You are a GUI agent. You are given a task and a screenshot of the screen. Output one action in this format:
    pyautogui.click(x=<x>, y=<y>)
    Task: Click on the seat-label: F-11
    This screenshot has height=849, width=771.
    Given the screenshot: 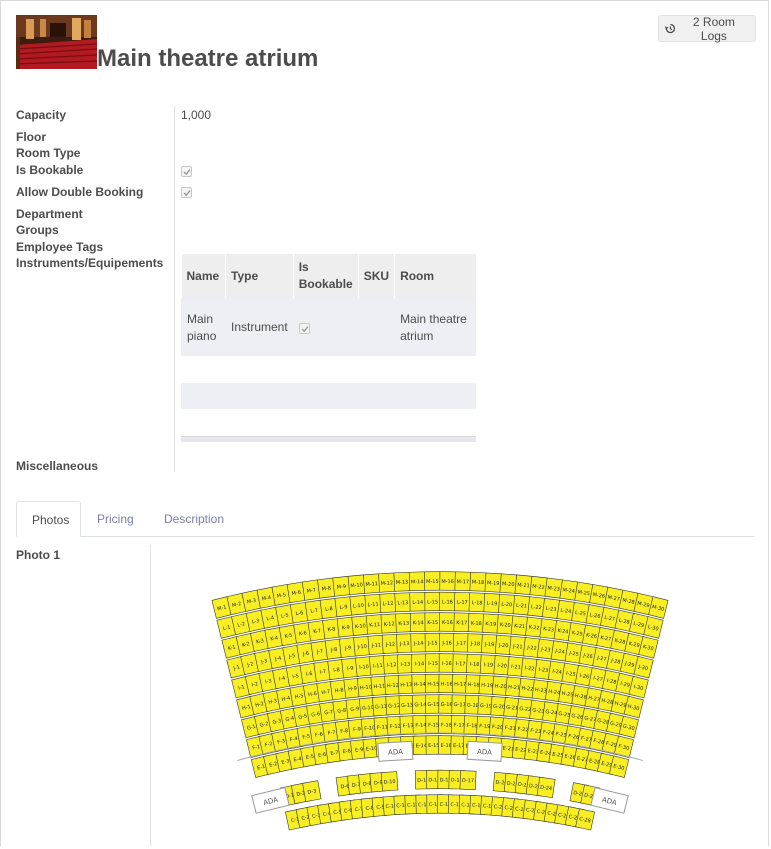 What is the action you would take?
    pyautogui.click(x=382, y=727)
    